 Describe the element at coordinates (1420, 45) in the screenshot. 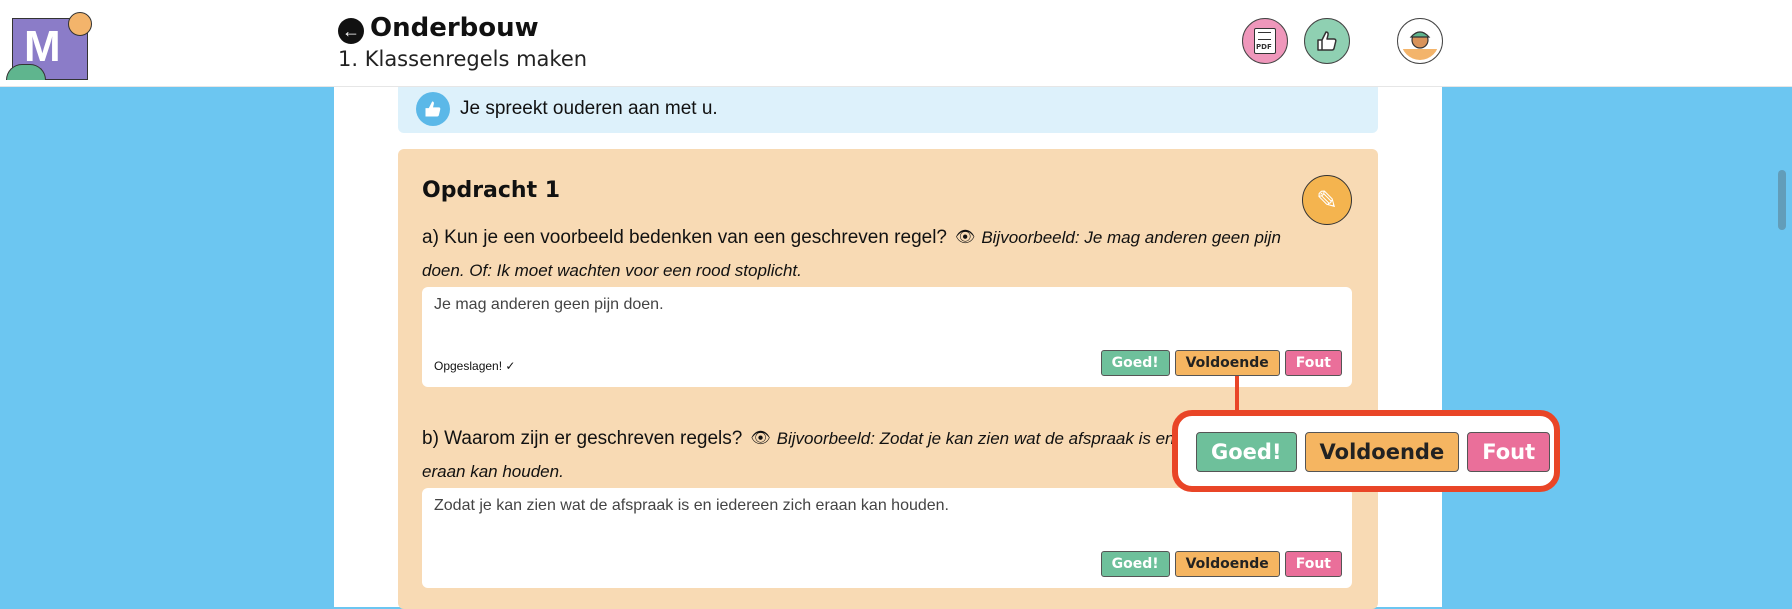

I see `avatar-icon` at that location.